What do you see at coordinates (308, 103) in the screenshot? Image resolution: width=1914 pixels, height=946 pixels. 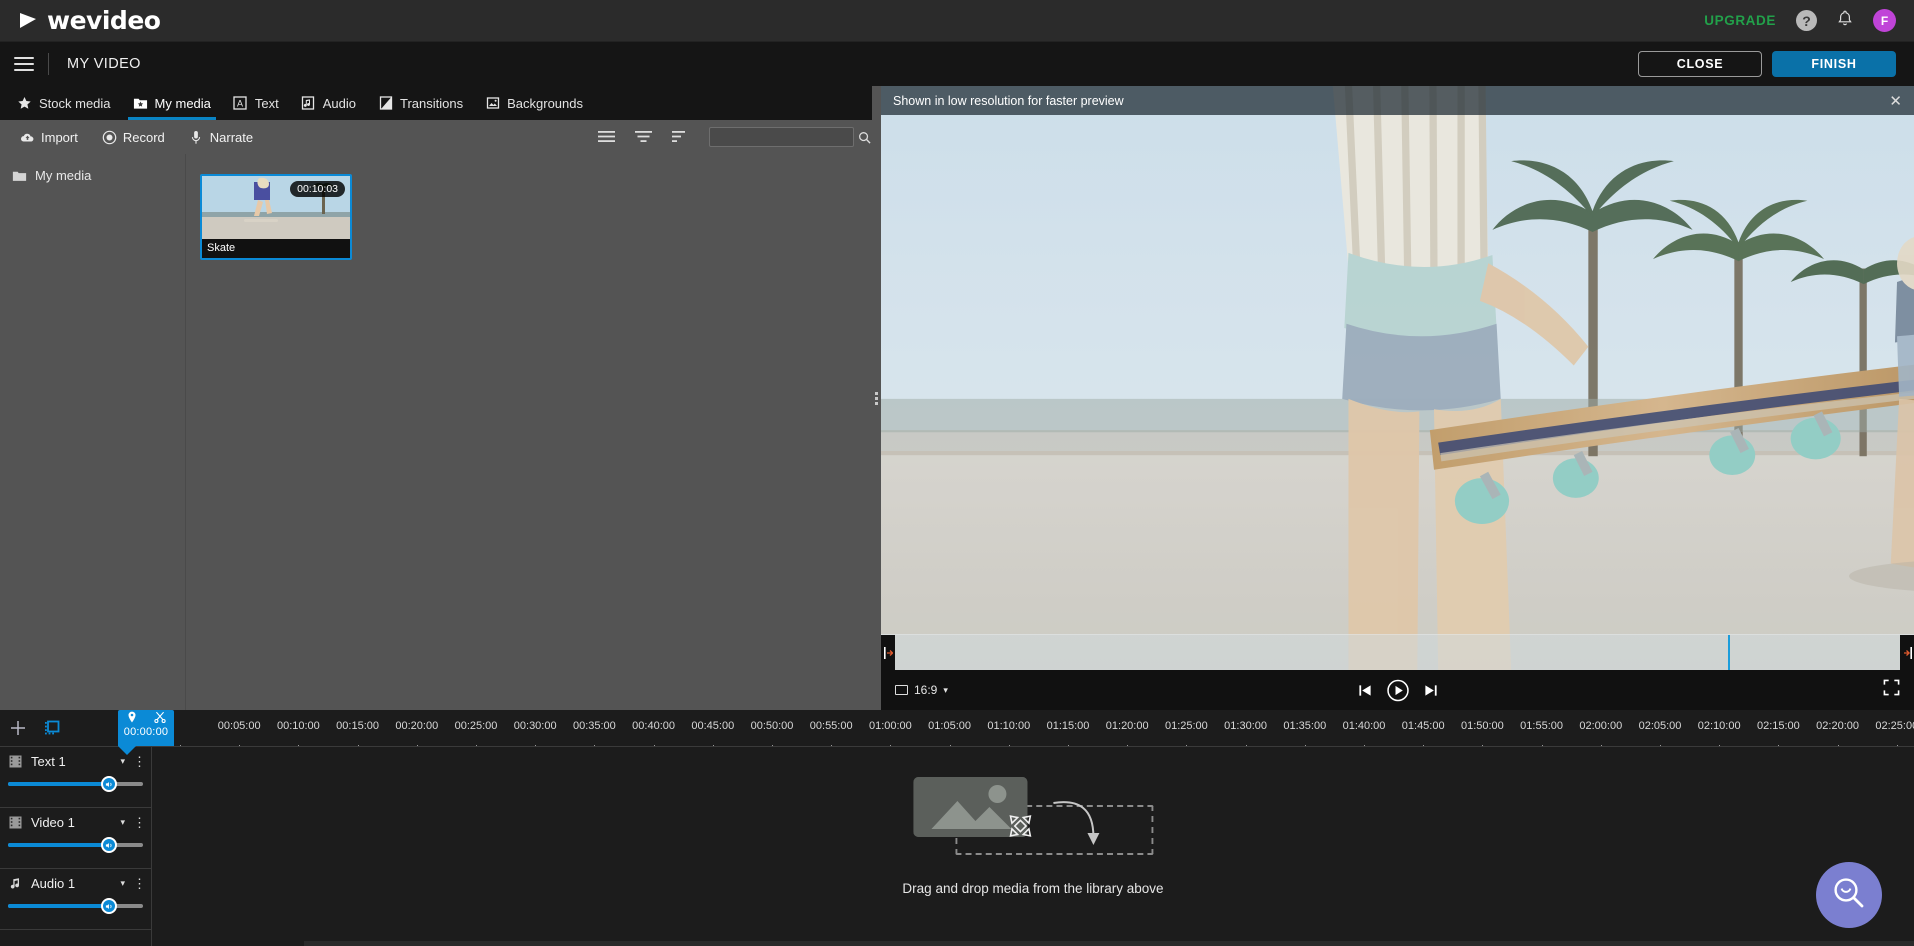 I see `music-note-icon` at bounding box center [308, 103].